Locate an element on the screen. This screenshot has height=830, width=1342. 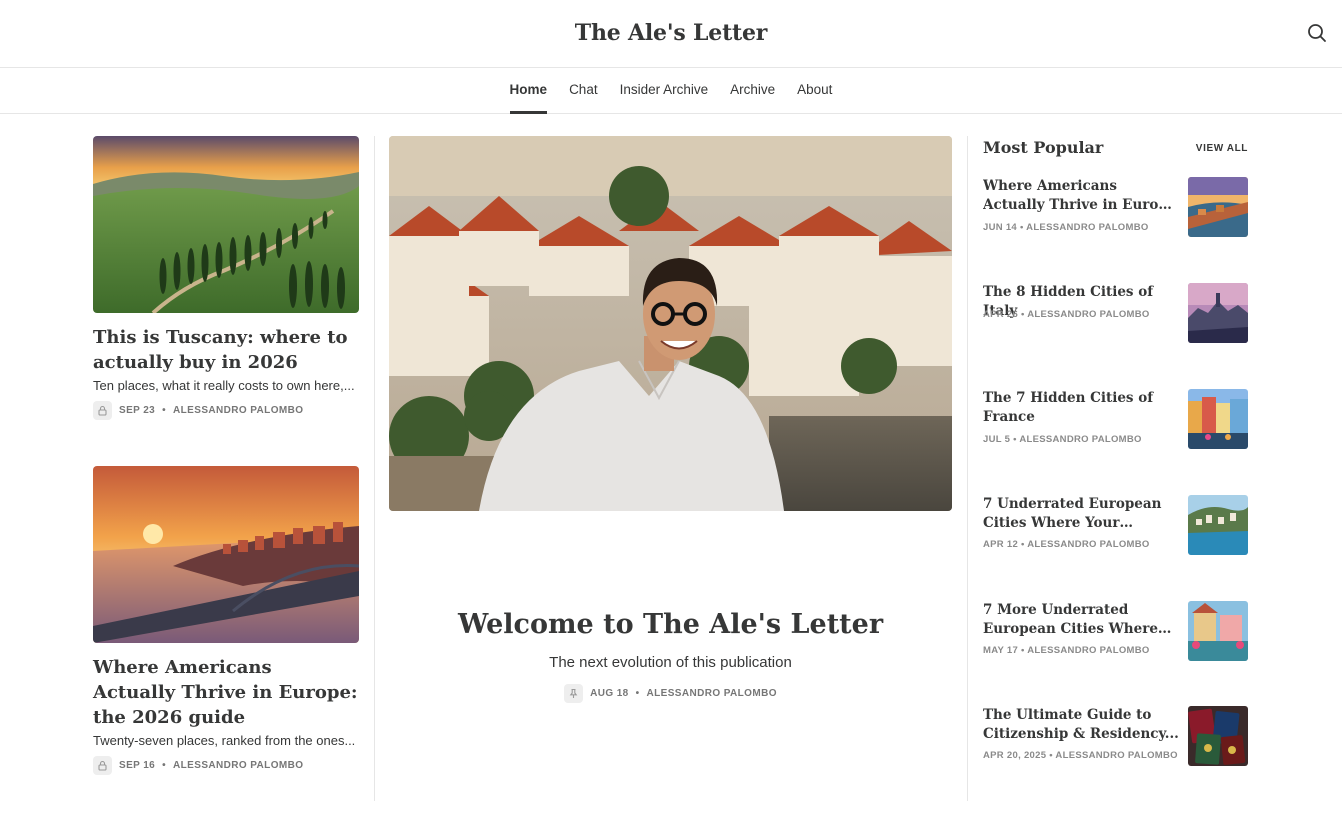
popular-item-meta: APR 20, 2025 • ALESSANDRO PALOMBO is located at coordinates (1080, 755).